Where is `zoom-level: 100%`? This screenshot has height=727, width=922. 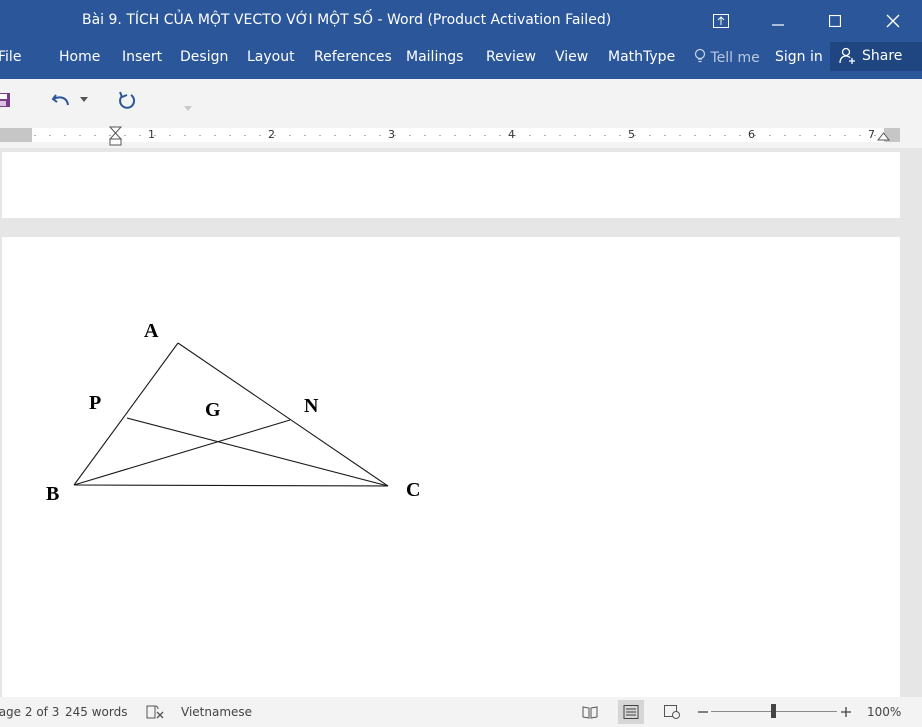 zoom-level: 100% is located at coordinates (884, 712).